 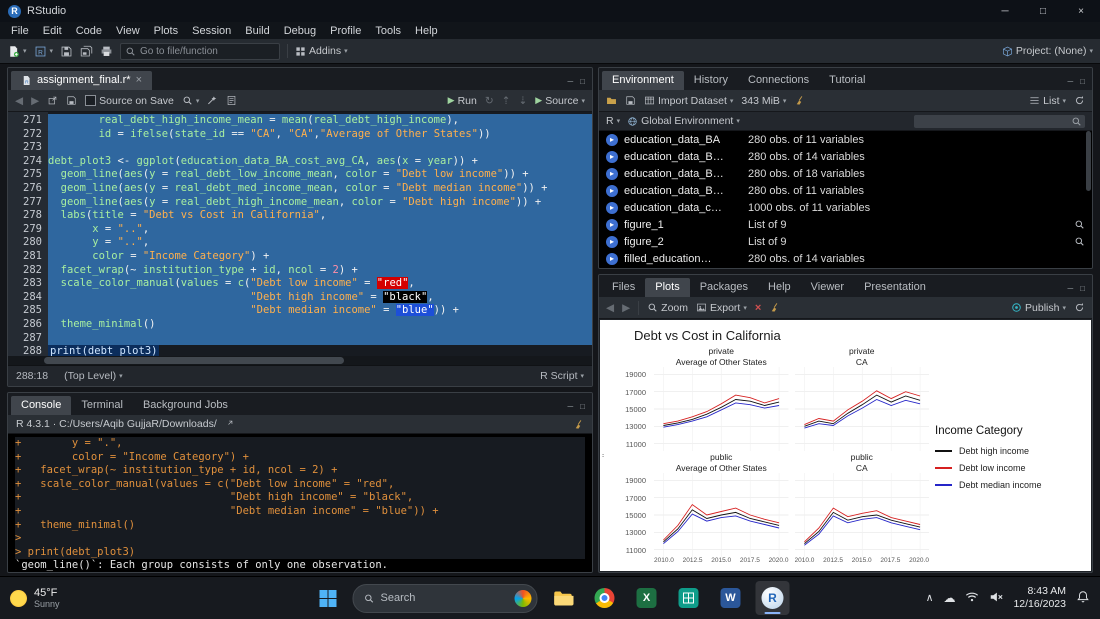 I want to click on code-line-280: y = "..",, so click(x=320, y=243).